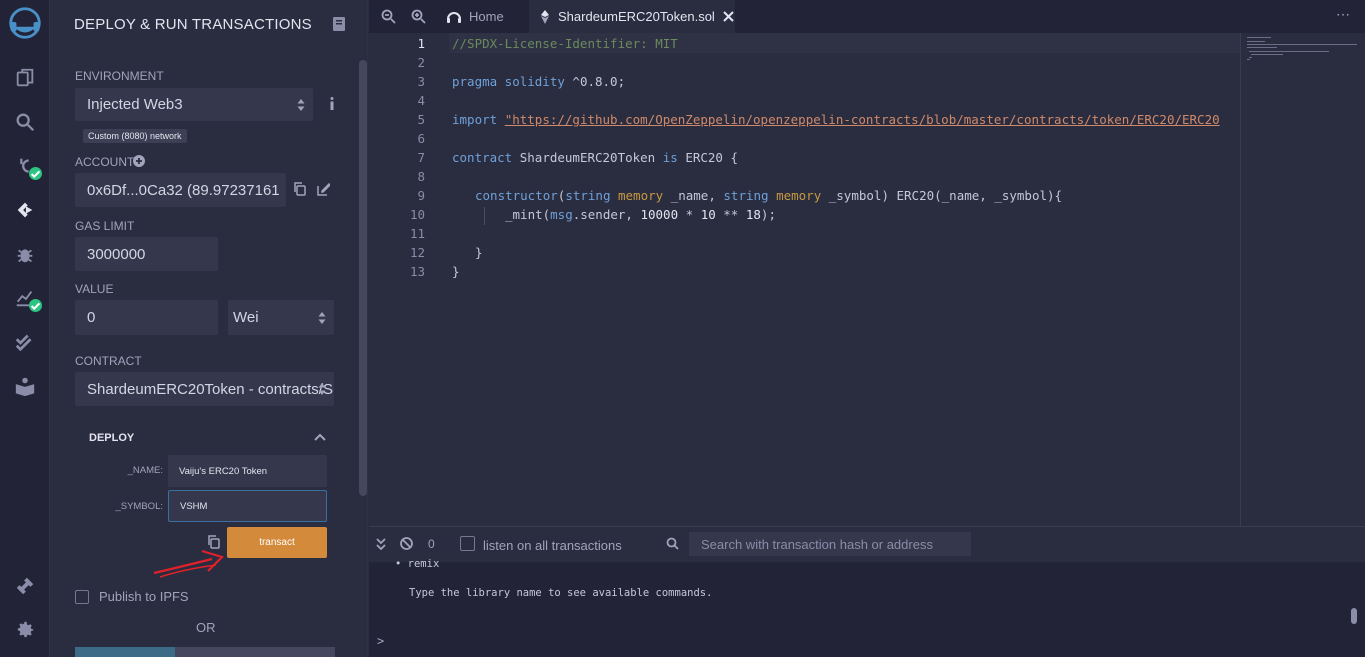 This screenshot has height=657, width=1365. What do you see at coordinates (25, 78) in the screenshot?
I see `file-explorer-icon` at bounding box center [25, 78].